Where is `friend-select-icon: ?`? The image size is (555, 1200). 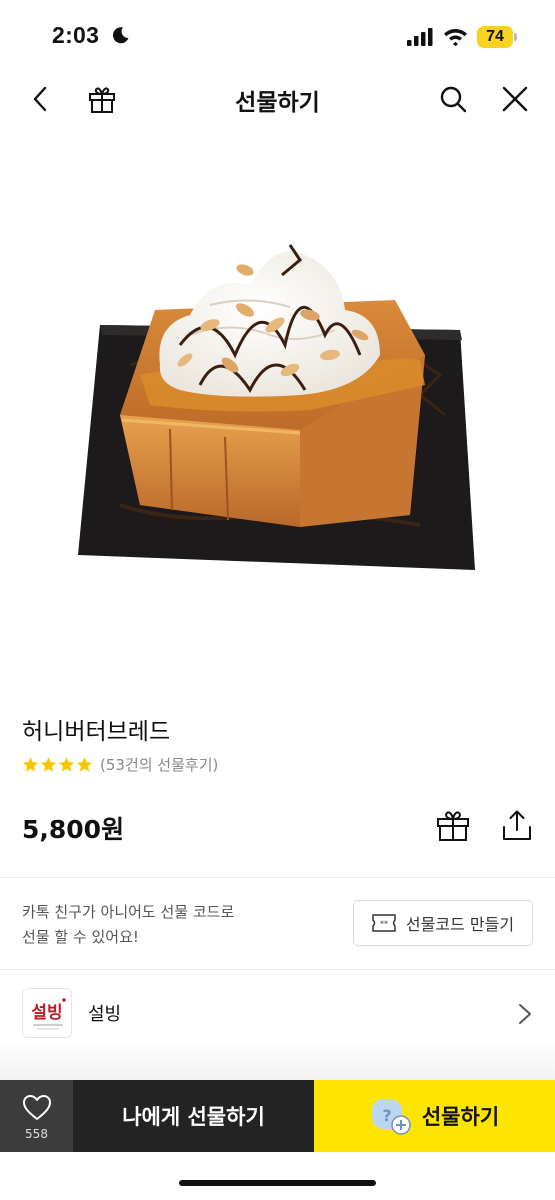 friend-select-icon: ? is located at coordinates (391, 1117).